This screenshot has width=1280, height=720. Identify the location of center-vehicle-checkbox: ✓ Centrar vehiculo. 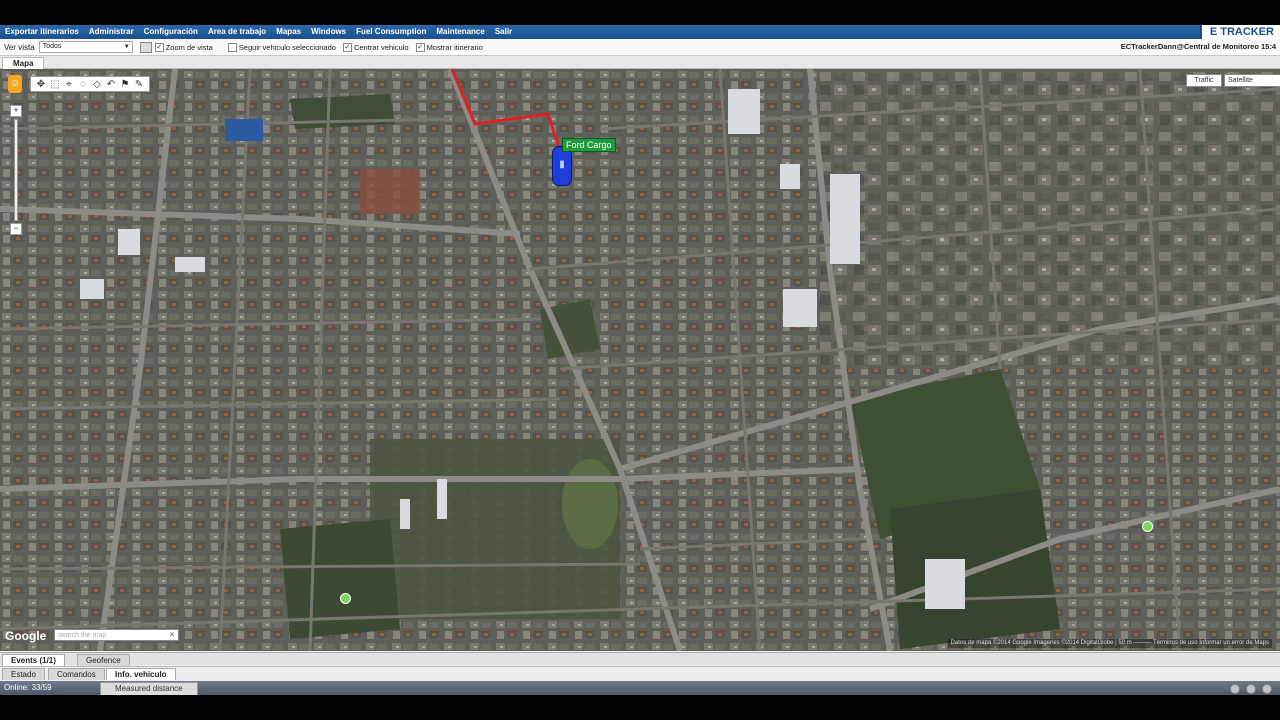
(375, 47).